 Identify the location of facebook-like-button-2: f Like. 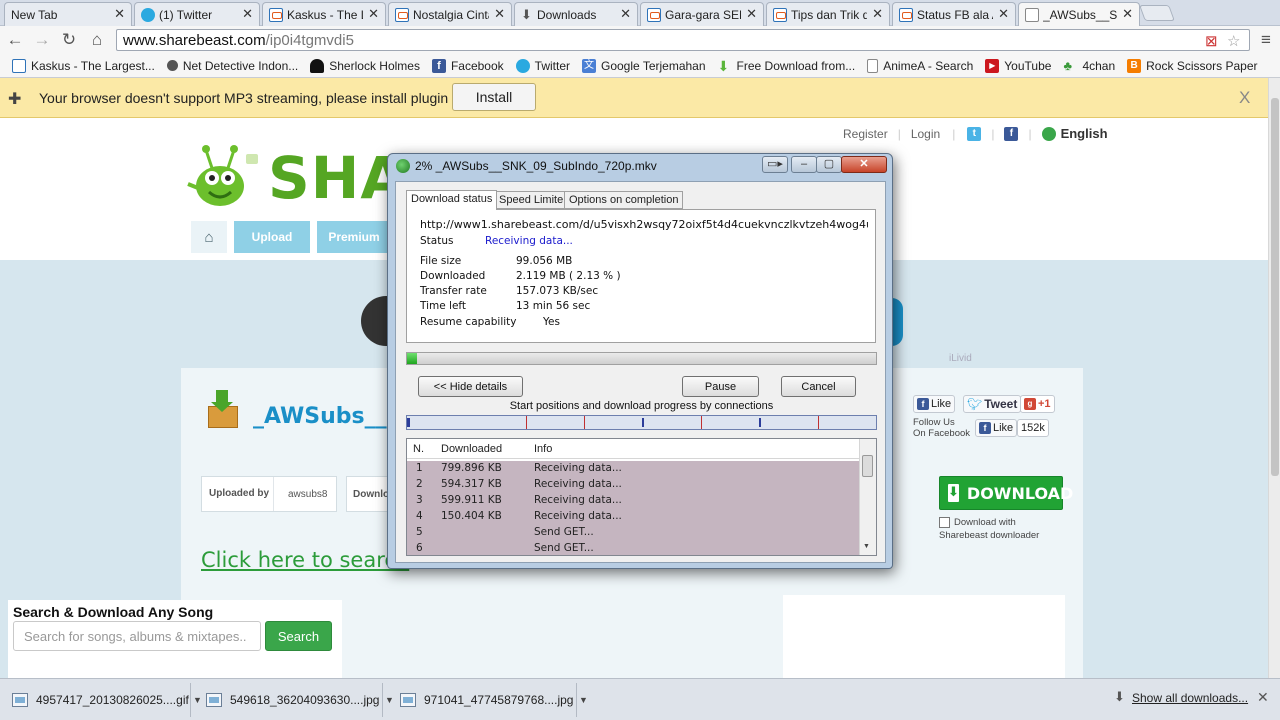
(996, 428).